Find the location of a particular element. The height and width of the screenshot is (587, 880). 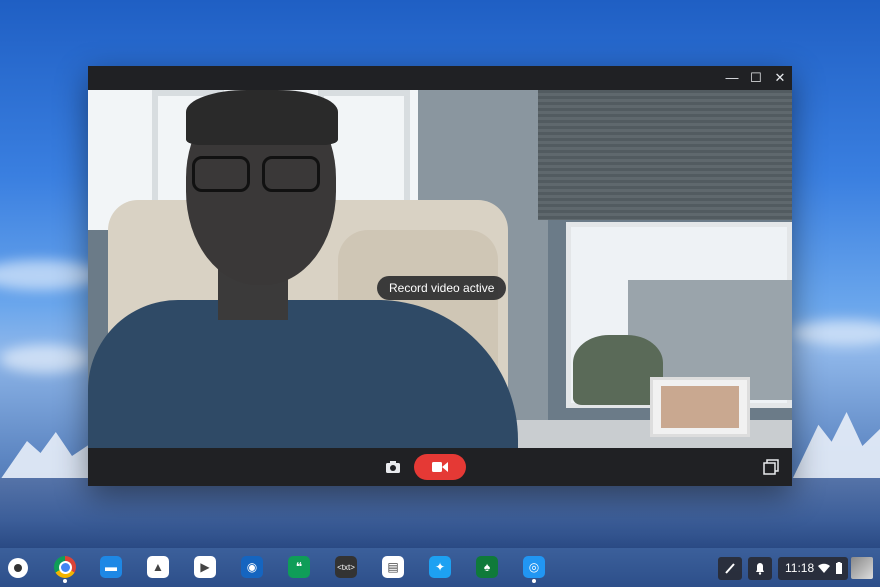

record-video-button is located at coordinates (440, 467).